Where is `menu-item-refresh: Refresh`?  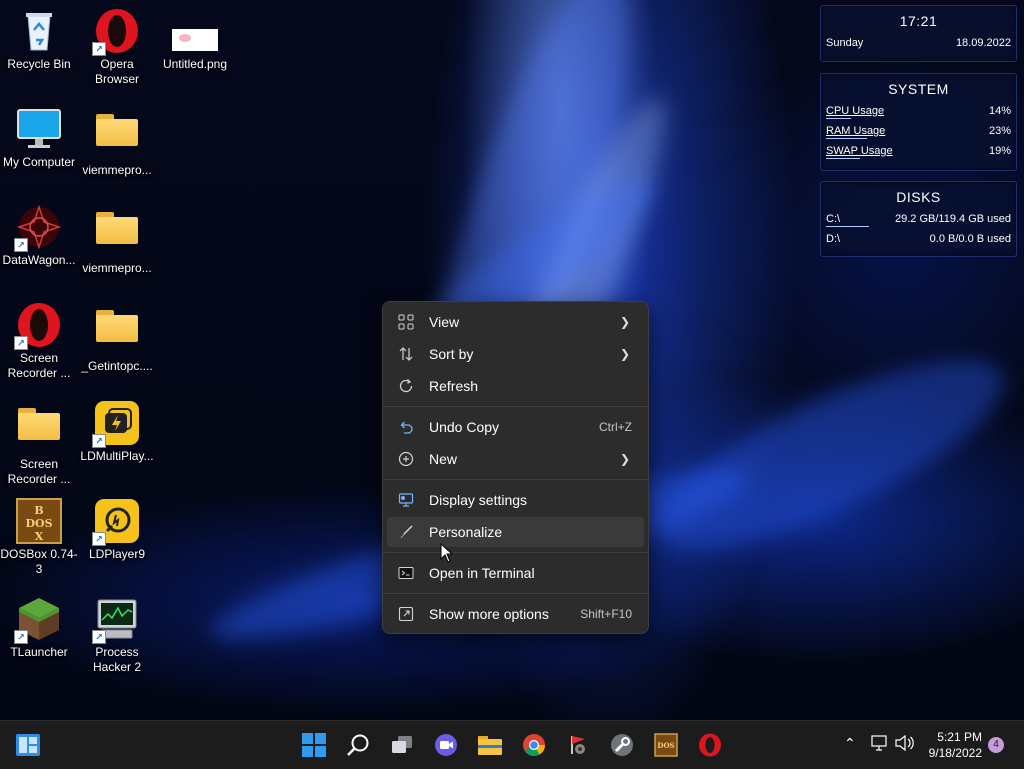 menu-item-refresh: Refresh is located at coordinates (515, 386).